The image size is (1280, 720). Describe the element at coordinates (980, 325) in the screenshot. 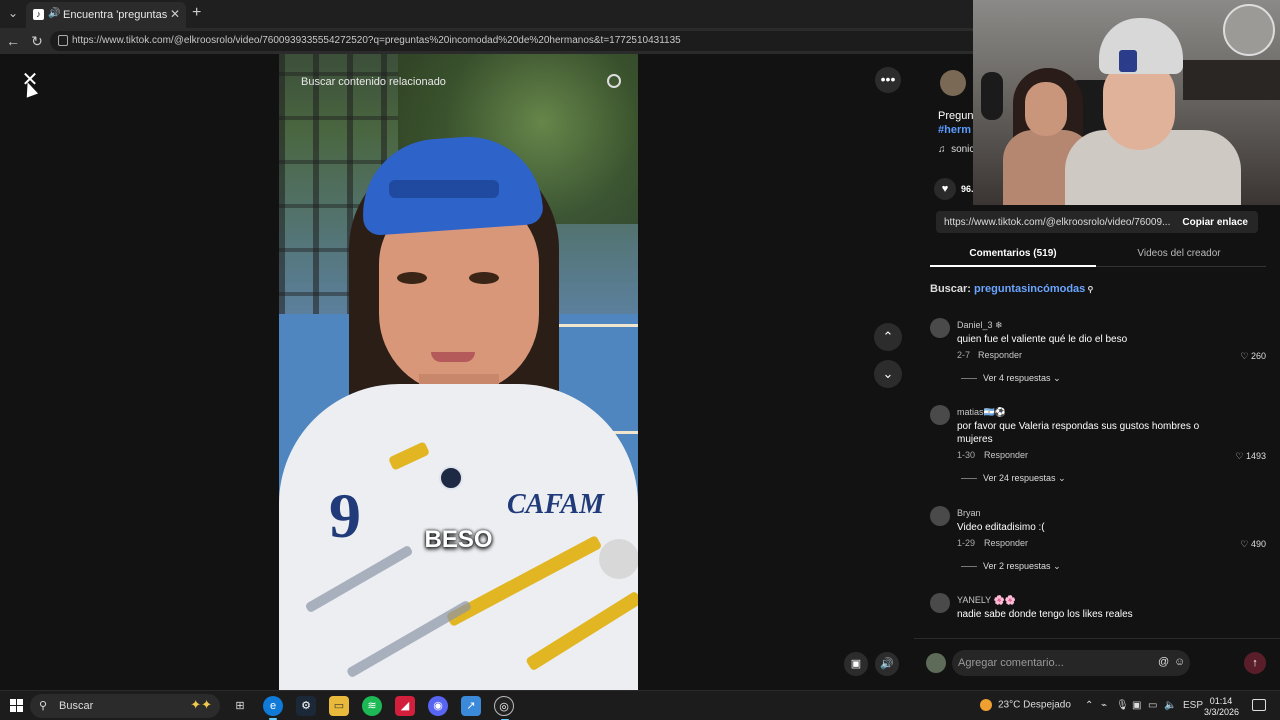

I see `commenter-name: Daniel_3 ❄` at that location.